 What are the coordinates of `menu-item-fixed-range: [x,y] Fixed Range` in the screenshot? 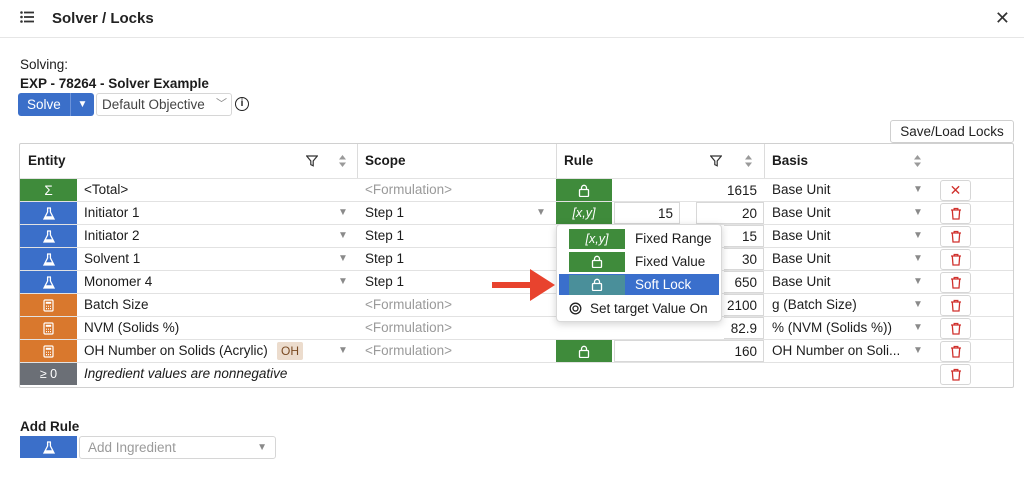 It's located at (639, 238).